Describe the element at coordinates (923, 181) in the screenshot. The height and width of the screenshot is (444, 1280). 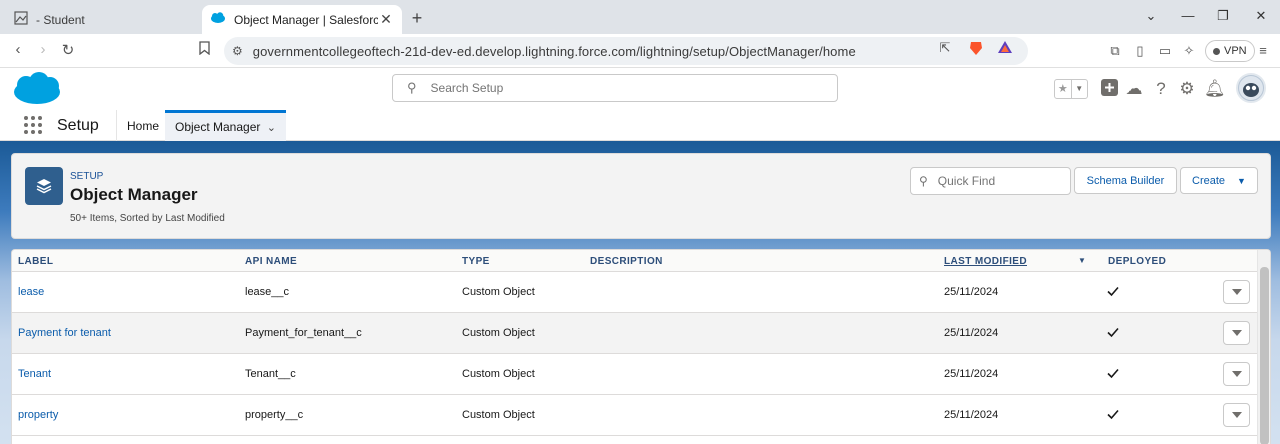
I see `search-icon: ⚲` at that location.